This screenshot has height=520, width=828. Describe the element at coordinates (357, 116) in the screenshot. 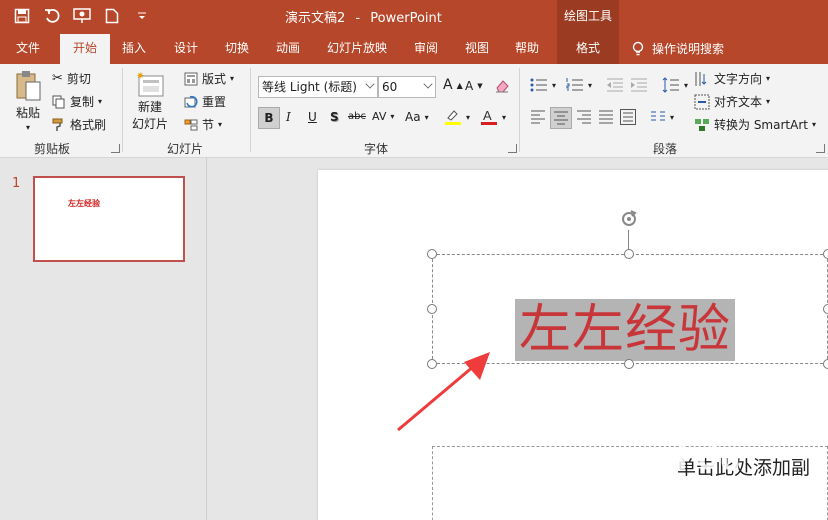

I see `strikethrough-button: abc` at that location.